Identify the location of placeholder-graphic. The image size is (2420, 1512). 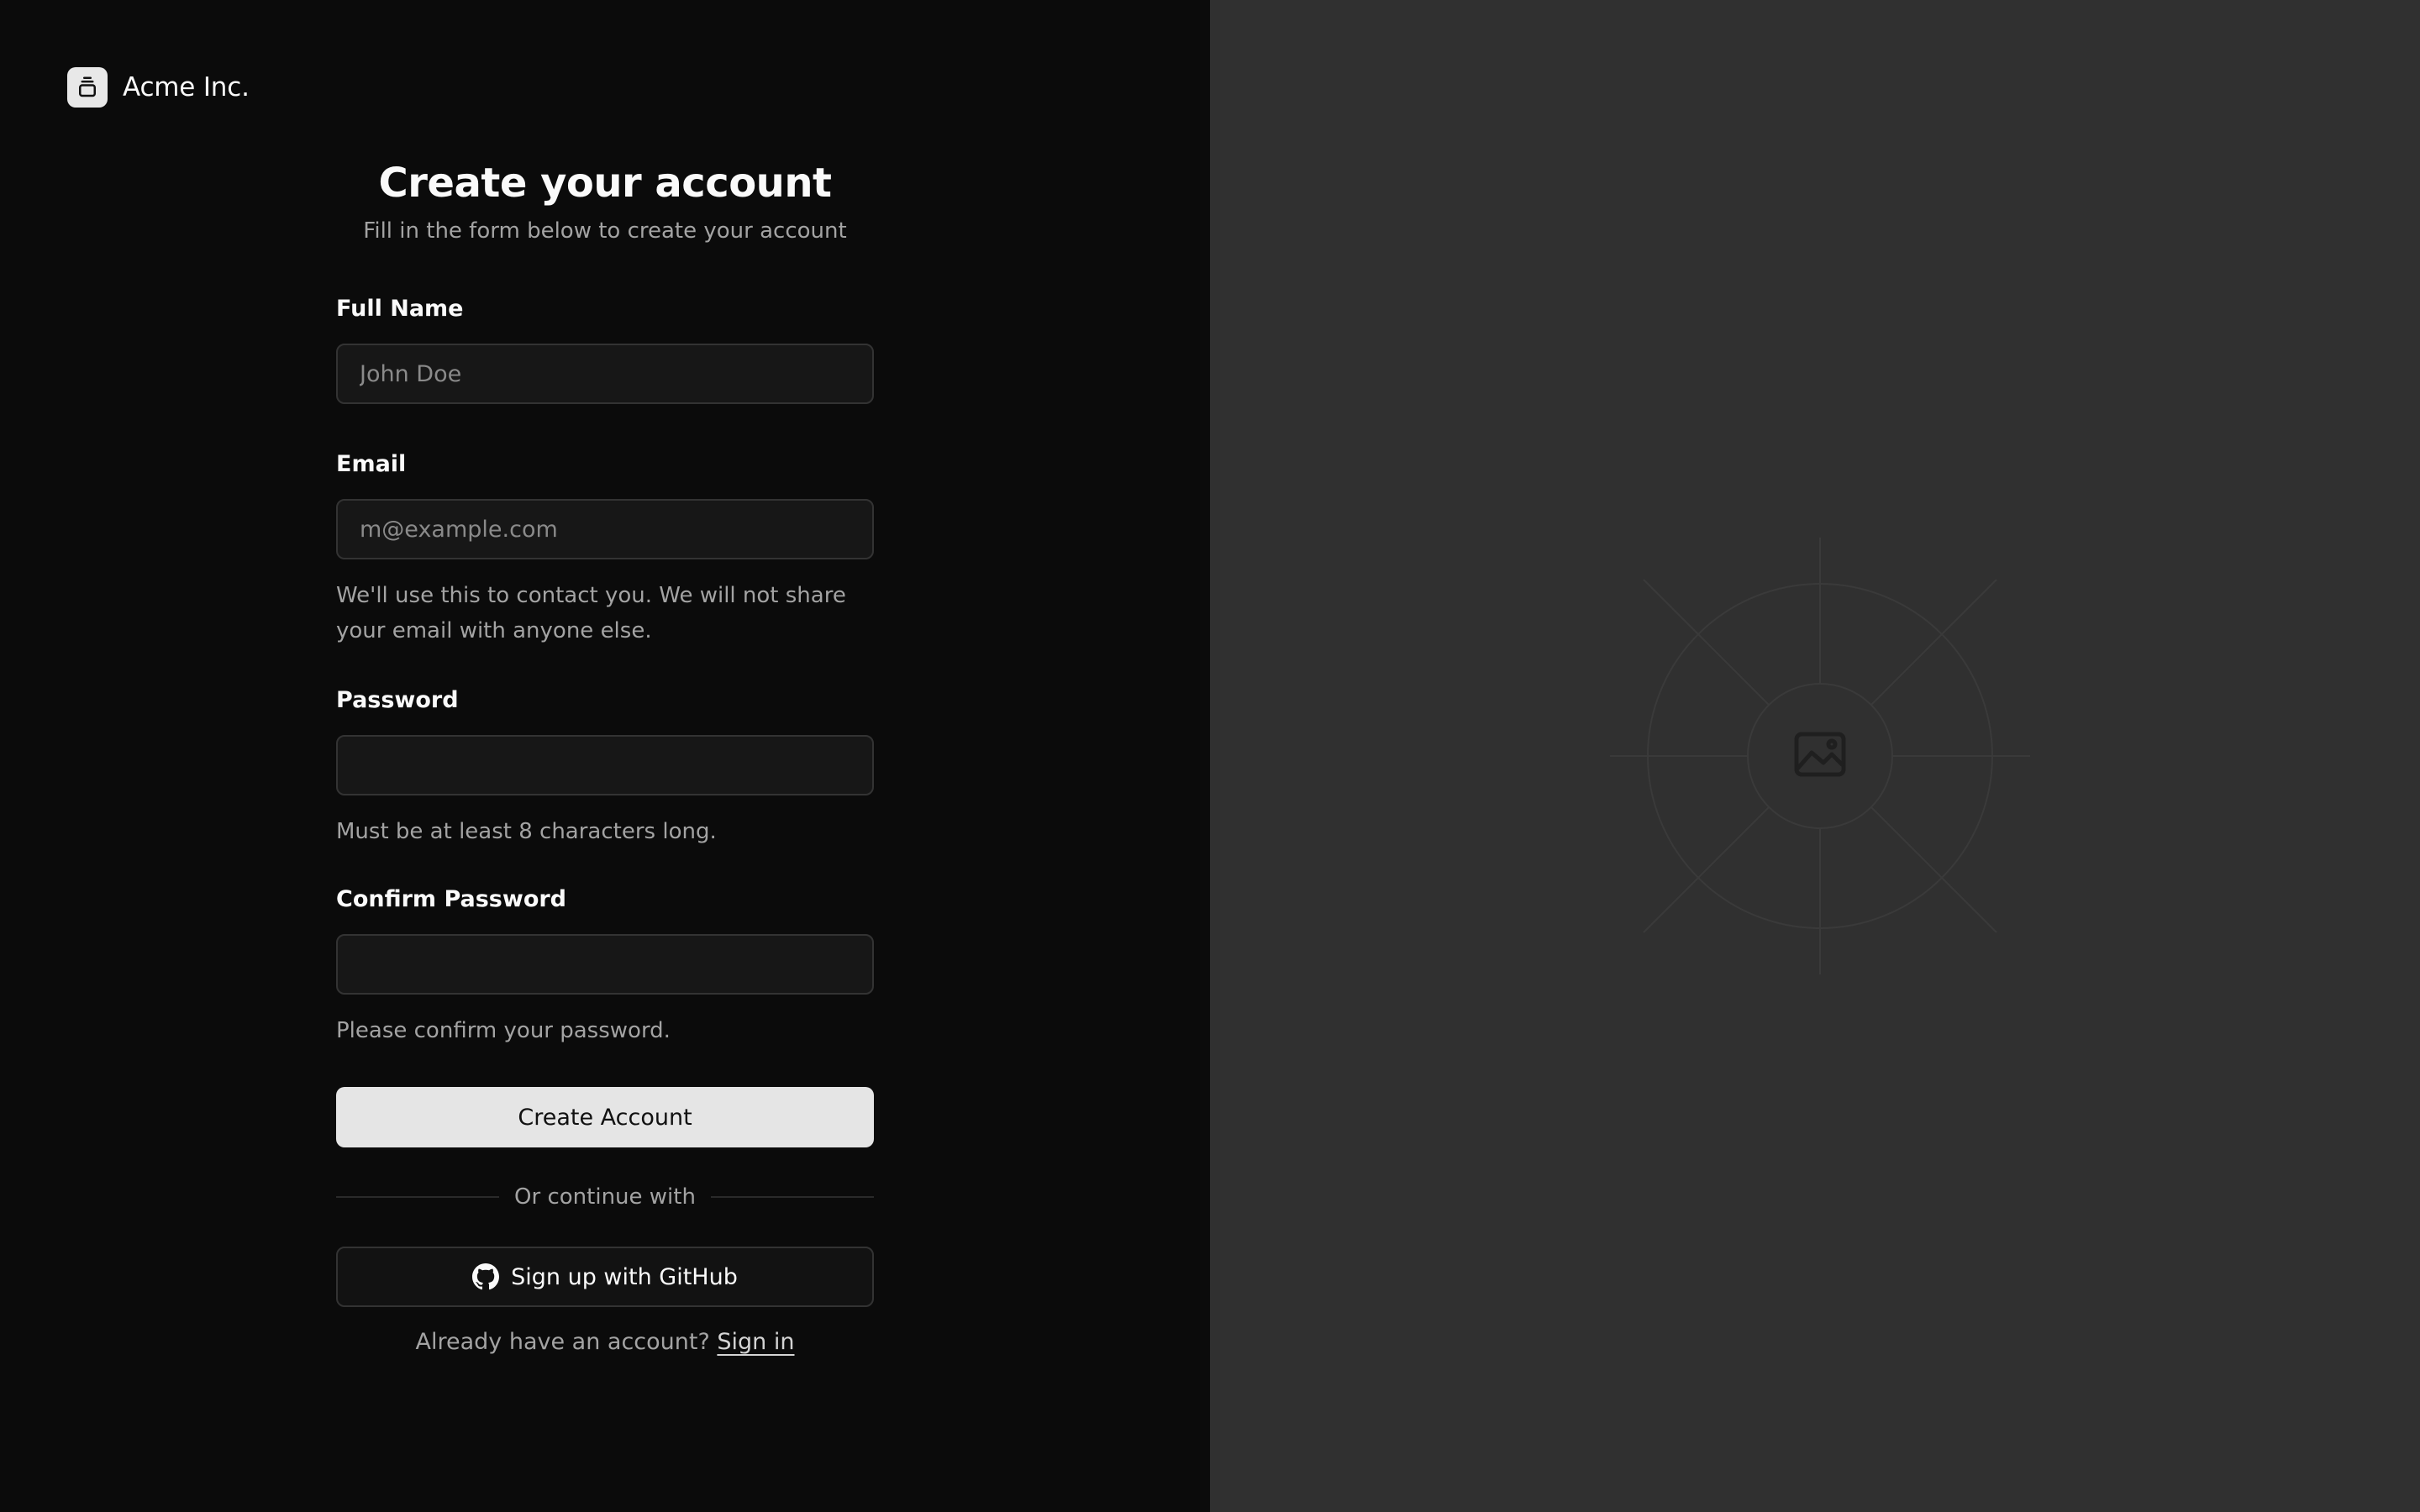
(1820, 756).